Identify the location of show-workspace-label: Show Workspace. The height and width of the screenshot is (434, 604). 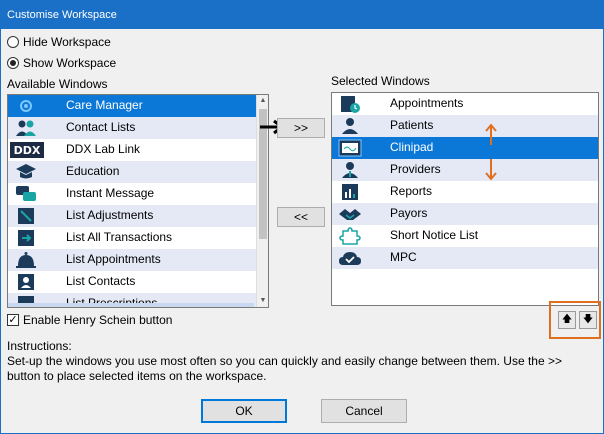
(70, 63).